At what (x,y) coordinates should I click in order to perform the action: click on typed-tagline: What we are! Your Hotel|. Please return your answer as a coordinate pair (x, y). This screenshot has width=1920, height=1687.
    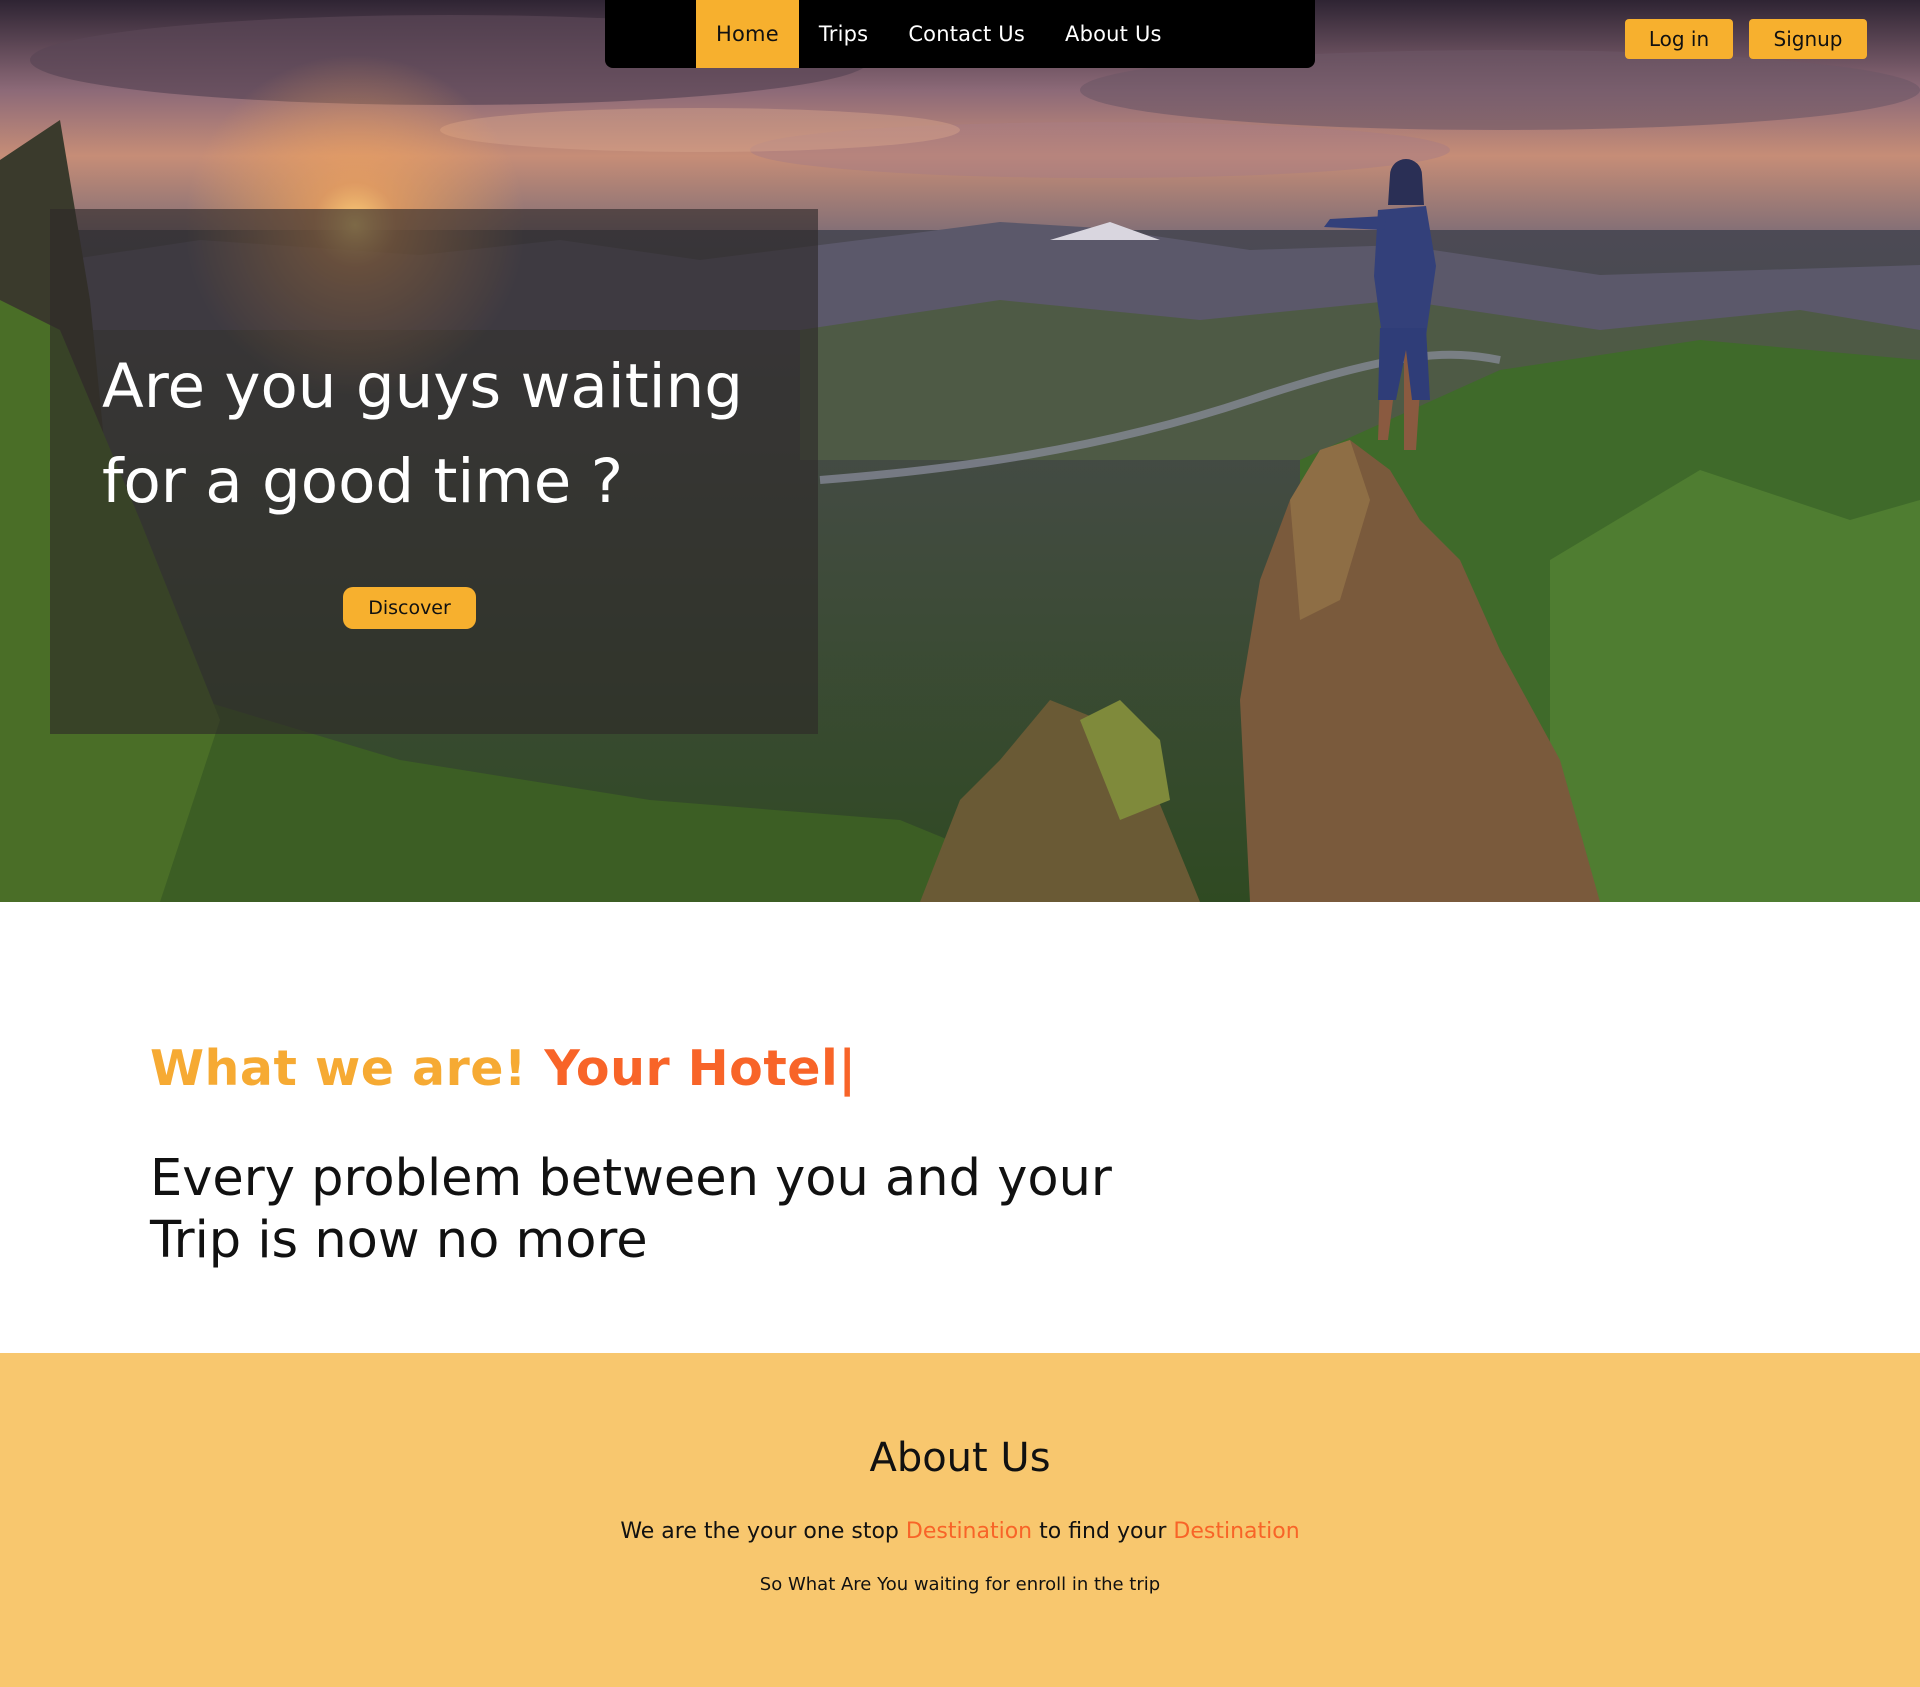
    Looking at the image, I should click on (503, 1068).